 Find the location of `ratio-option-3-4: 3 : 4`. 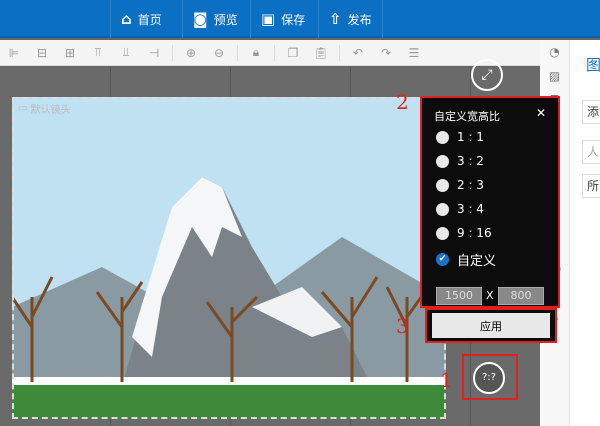

ratio-option-3-4: 3 : 4 is located at coordinates (460, 209).